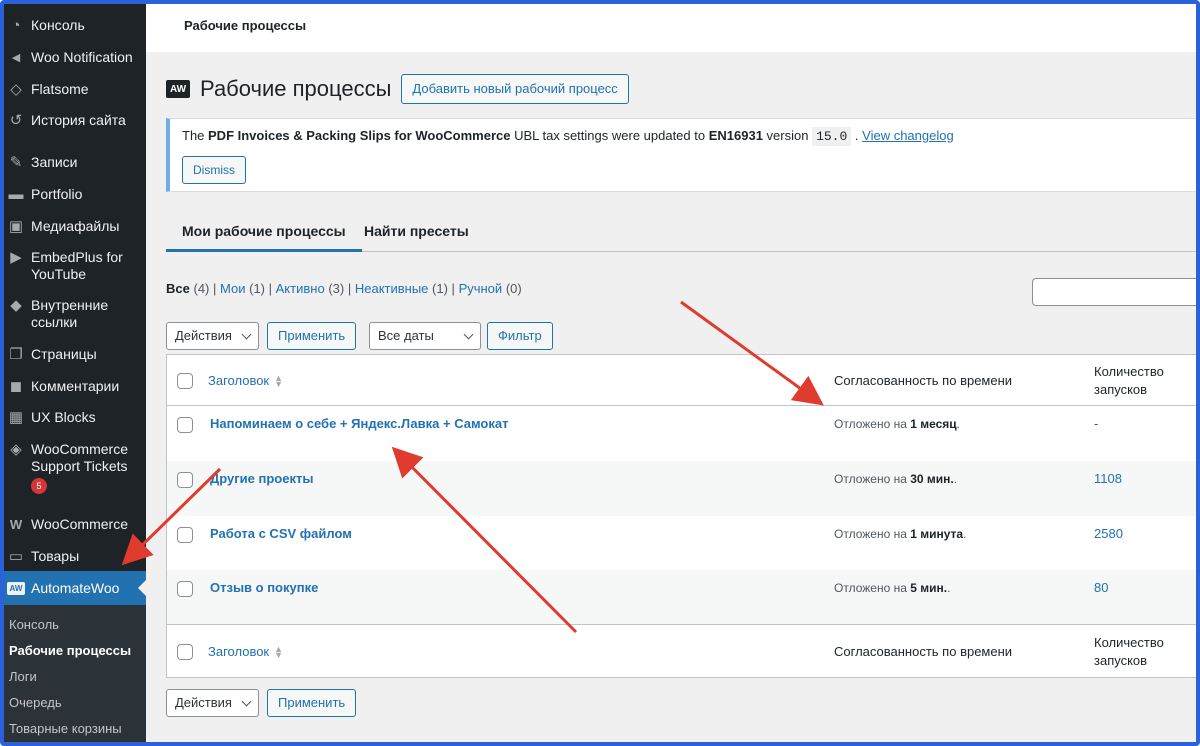 The width and height of the screenshot is (1200, 746). I want to click on sidebar-item-history: ↺ История сайта, so click(75, 121).